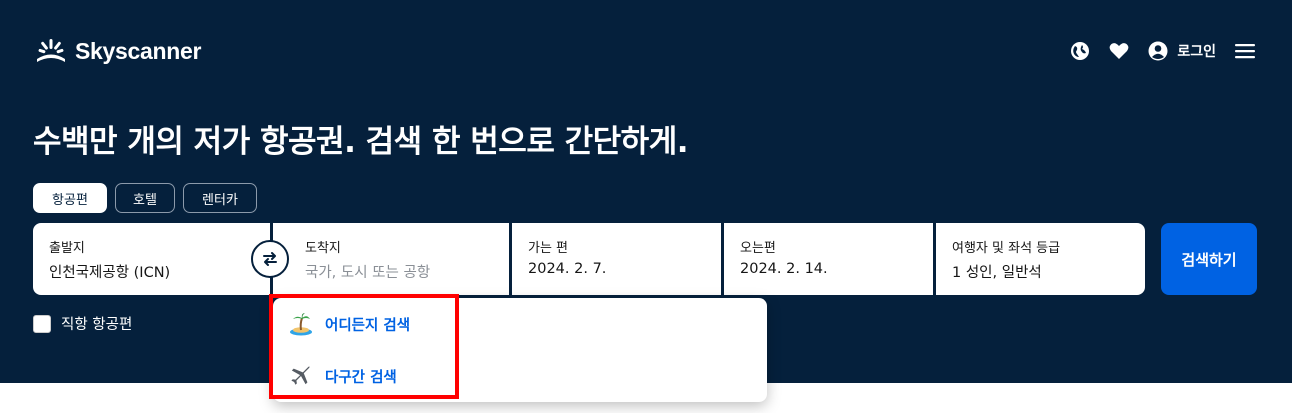  What do you see at coordinates (97, 325) in the screenshot?
I see `direct-flights-label: 직항 항공편` at bounding box center [97, 325].